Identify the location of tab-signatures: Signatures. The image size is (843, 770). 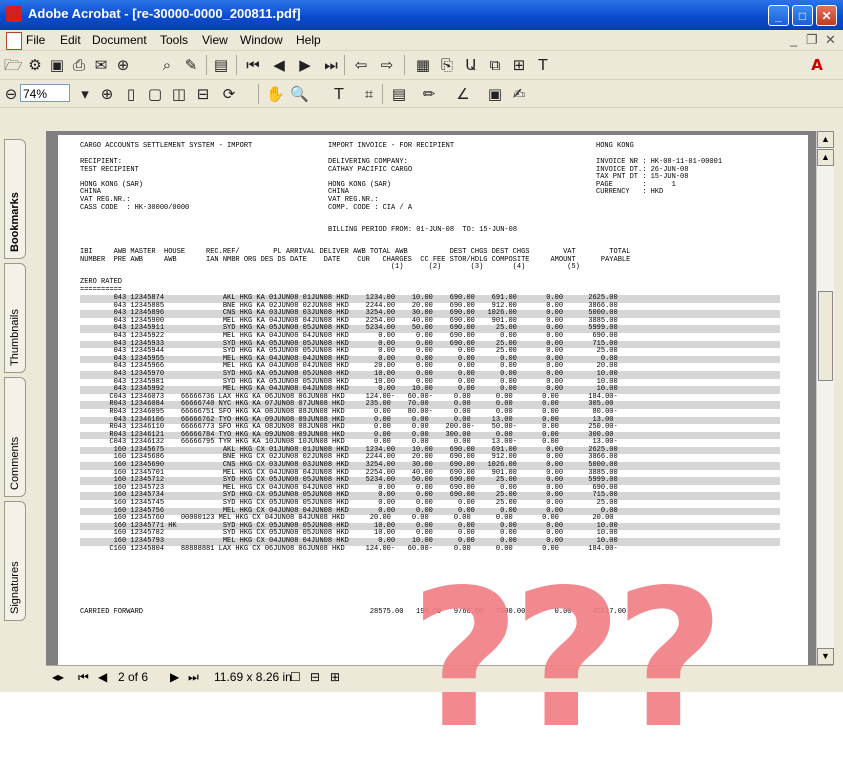
(15, 561).